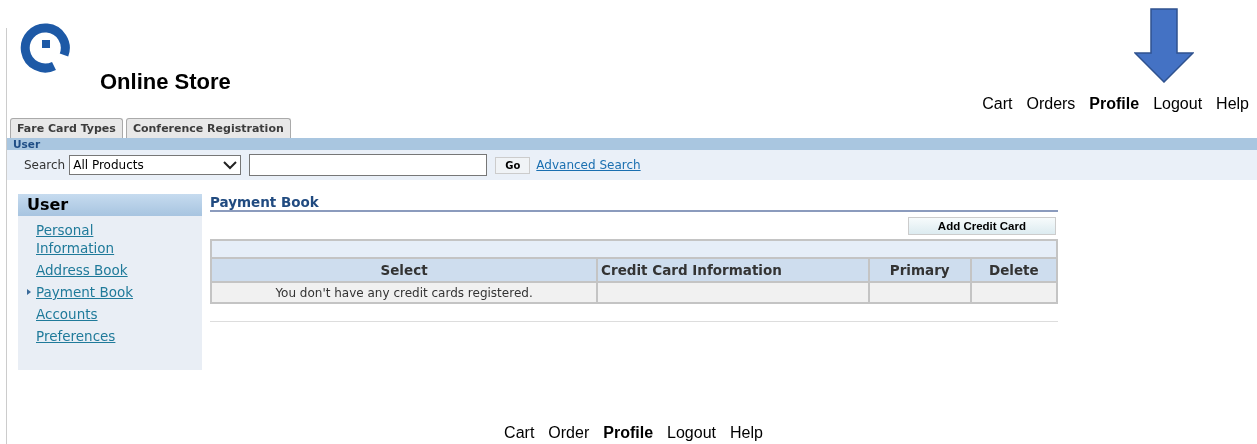 The image size is (1257, 444). What do you see at coordinates (368, 165) in the screenshot?
I see `search-field` at bounding box center [368, 165].